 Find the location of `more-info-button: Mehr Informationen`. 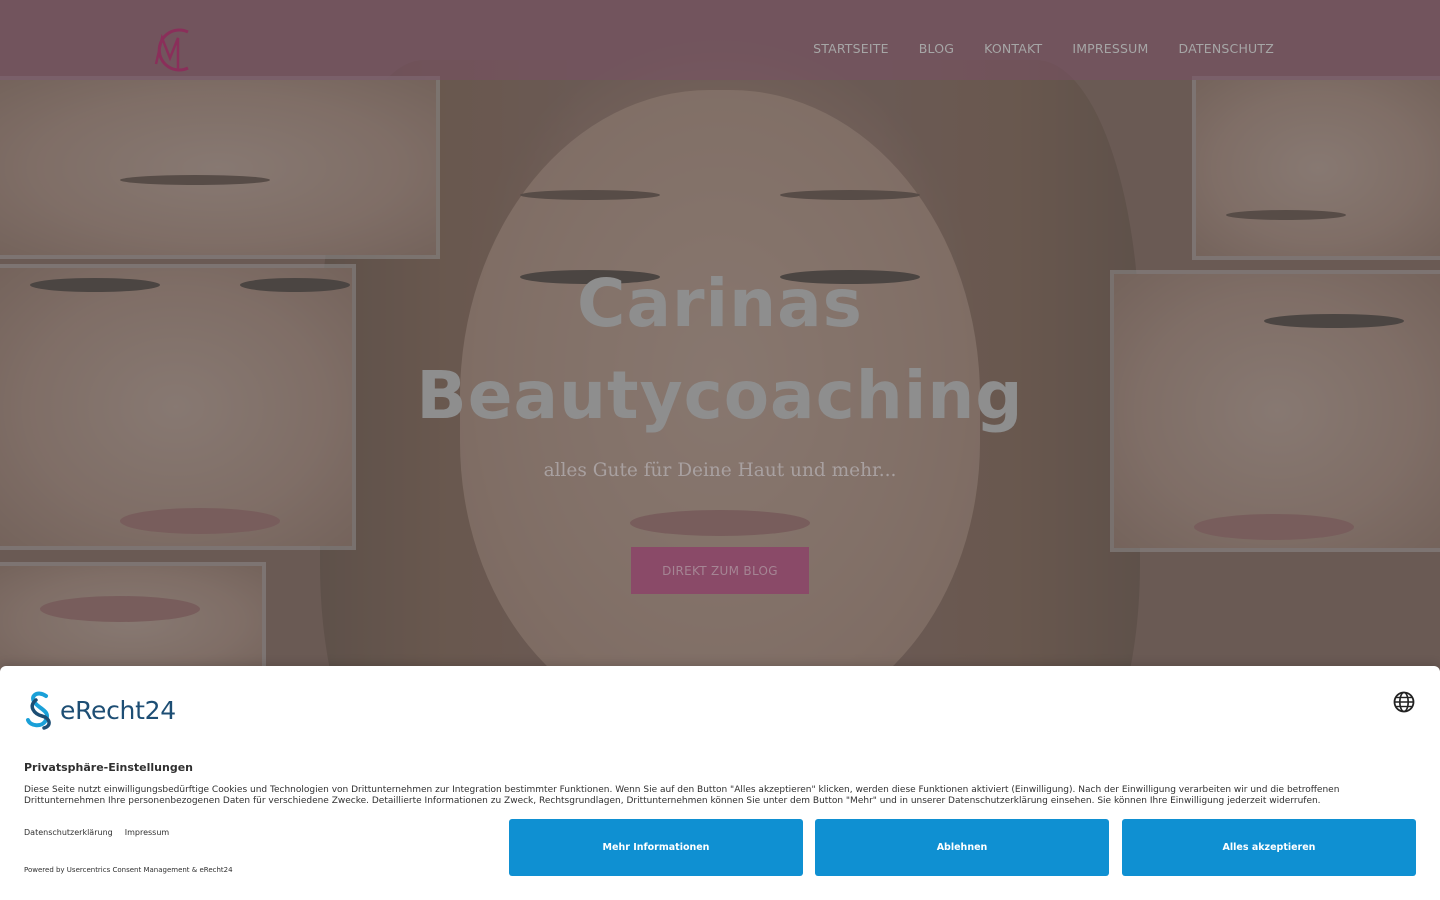

more-info-button: Mehr Informationen is located at coordinates (656, 847).